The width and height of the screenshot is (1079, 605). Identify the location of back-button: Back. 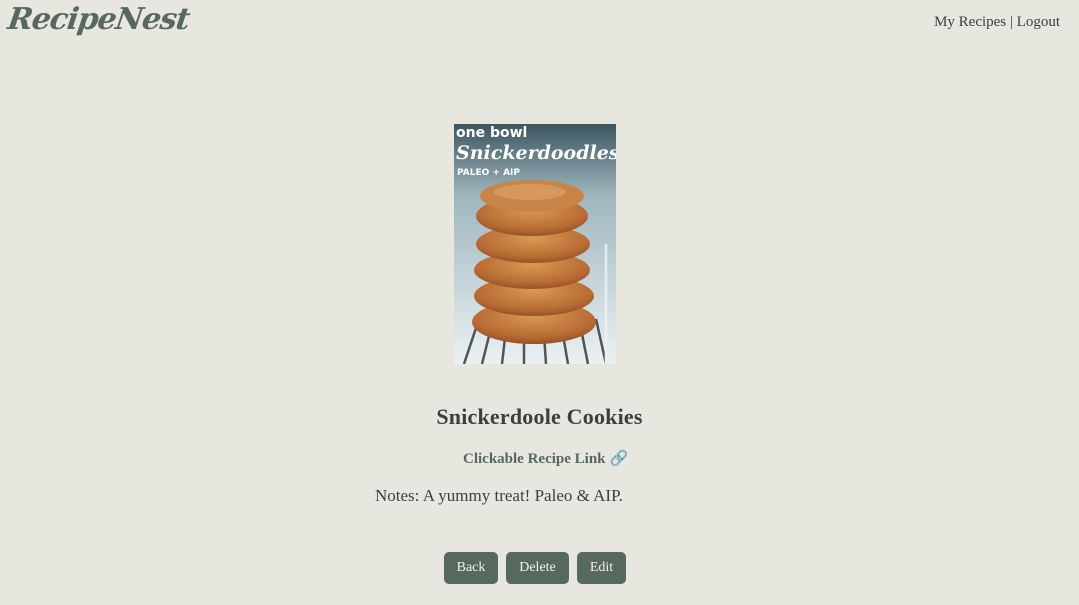
(471, 568).